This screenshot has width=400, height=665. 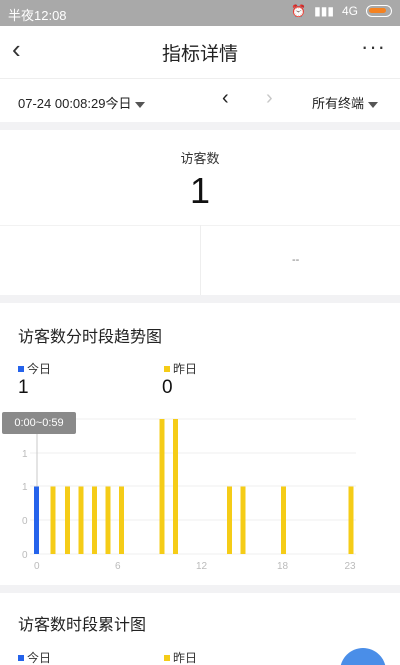 What do you see at coordinates (200, 158) in the screenshot?
I see `metric-label: 访客数` at bounding box center [200, 158].